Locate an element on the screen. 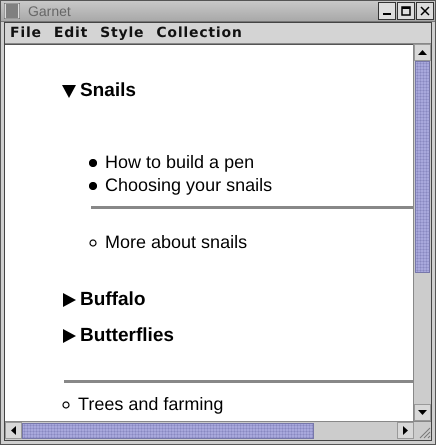 Image resolution: width=439 pixels, height=447 pixels. window-title: Garnet is located at coordinates (50, 11).